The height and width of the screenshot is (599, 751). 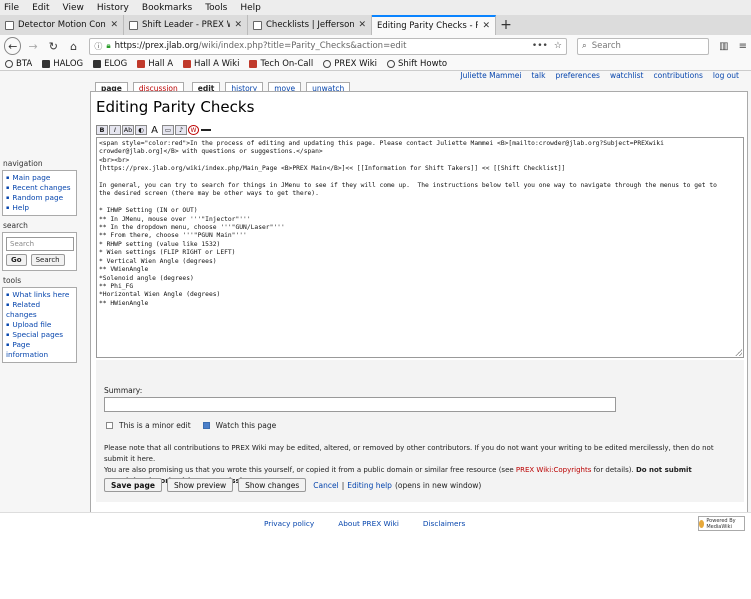 What do you see at coordinates (186, 25) in the screenshot?
I see `browser-tab: Shift Leader - PREX Wiki ✕` at bounding box center [186, 25].